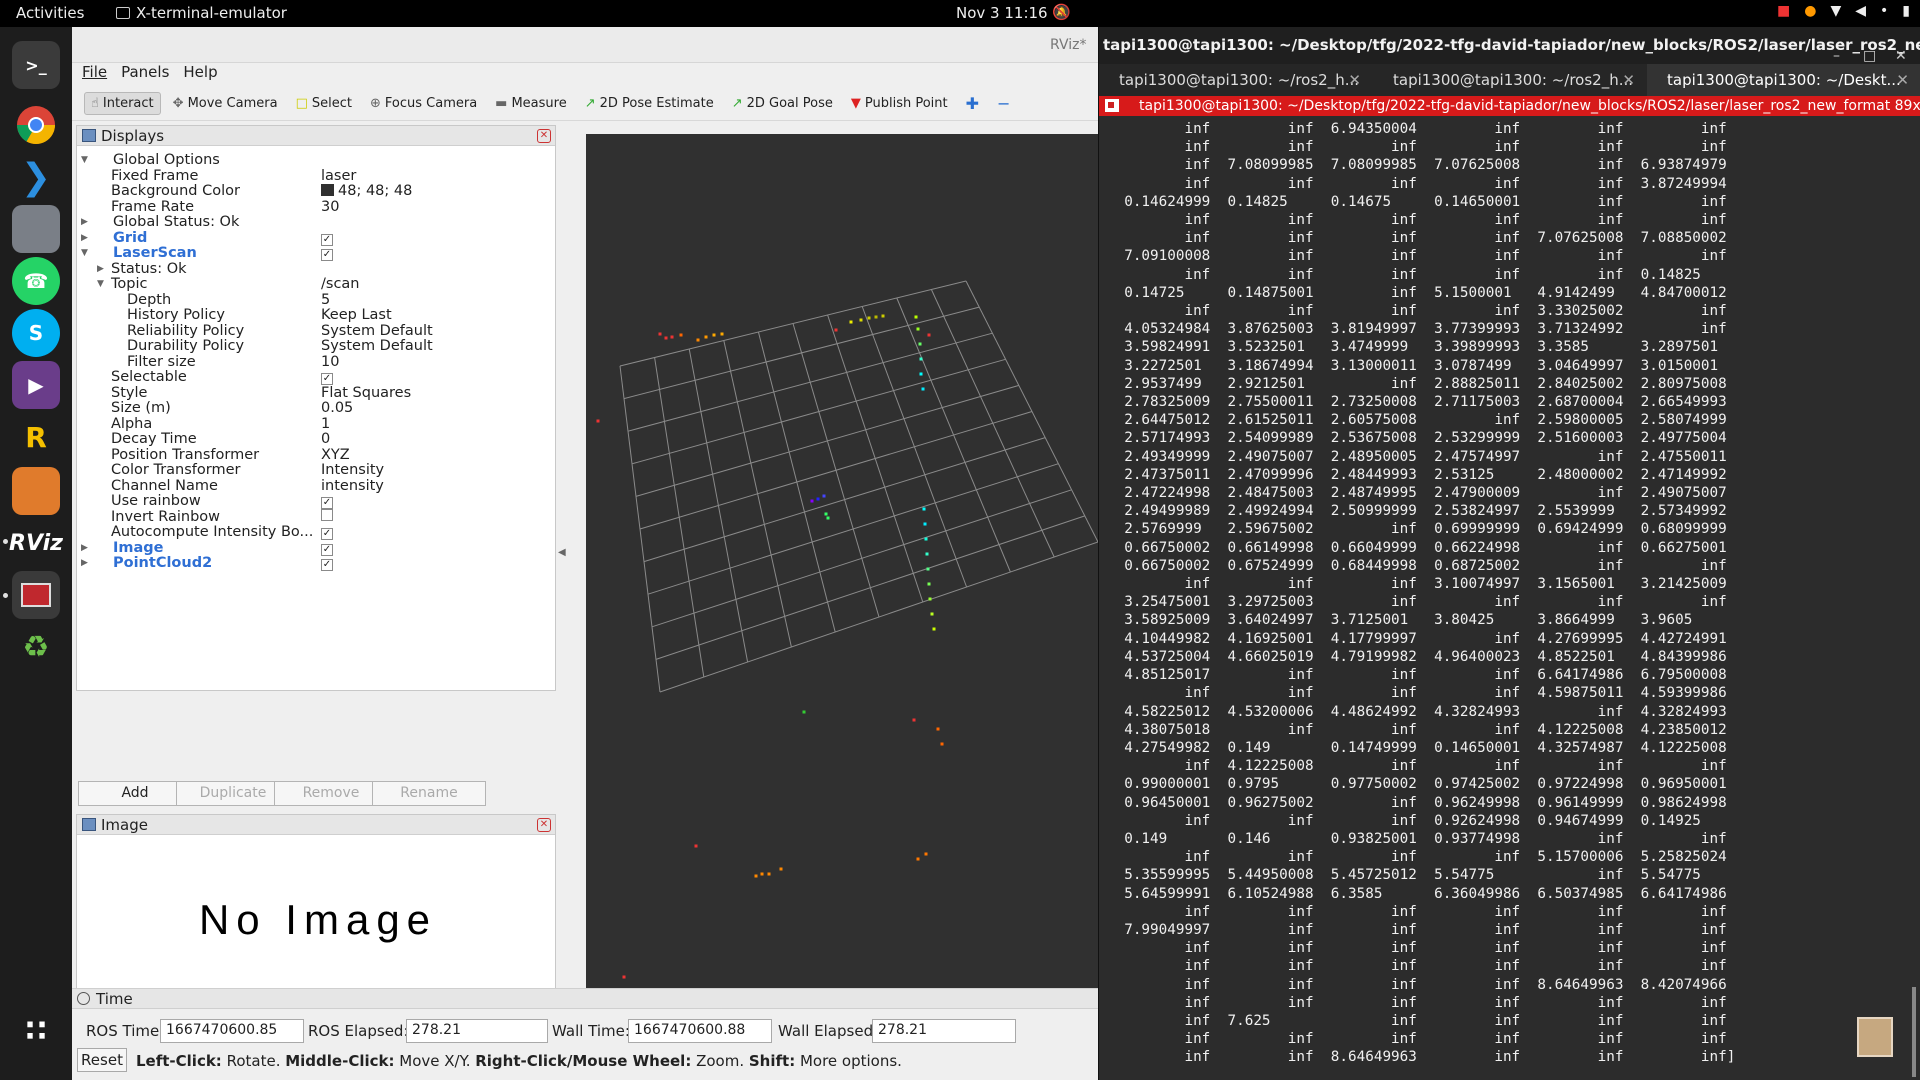  I want to click on time-header: Time, so click(585, 999).